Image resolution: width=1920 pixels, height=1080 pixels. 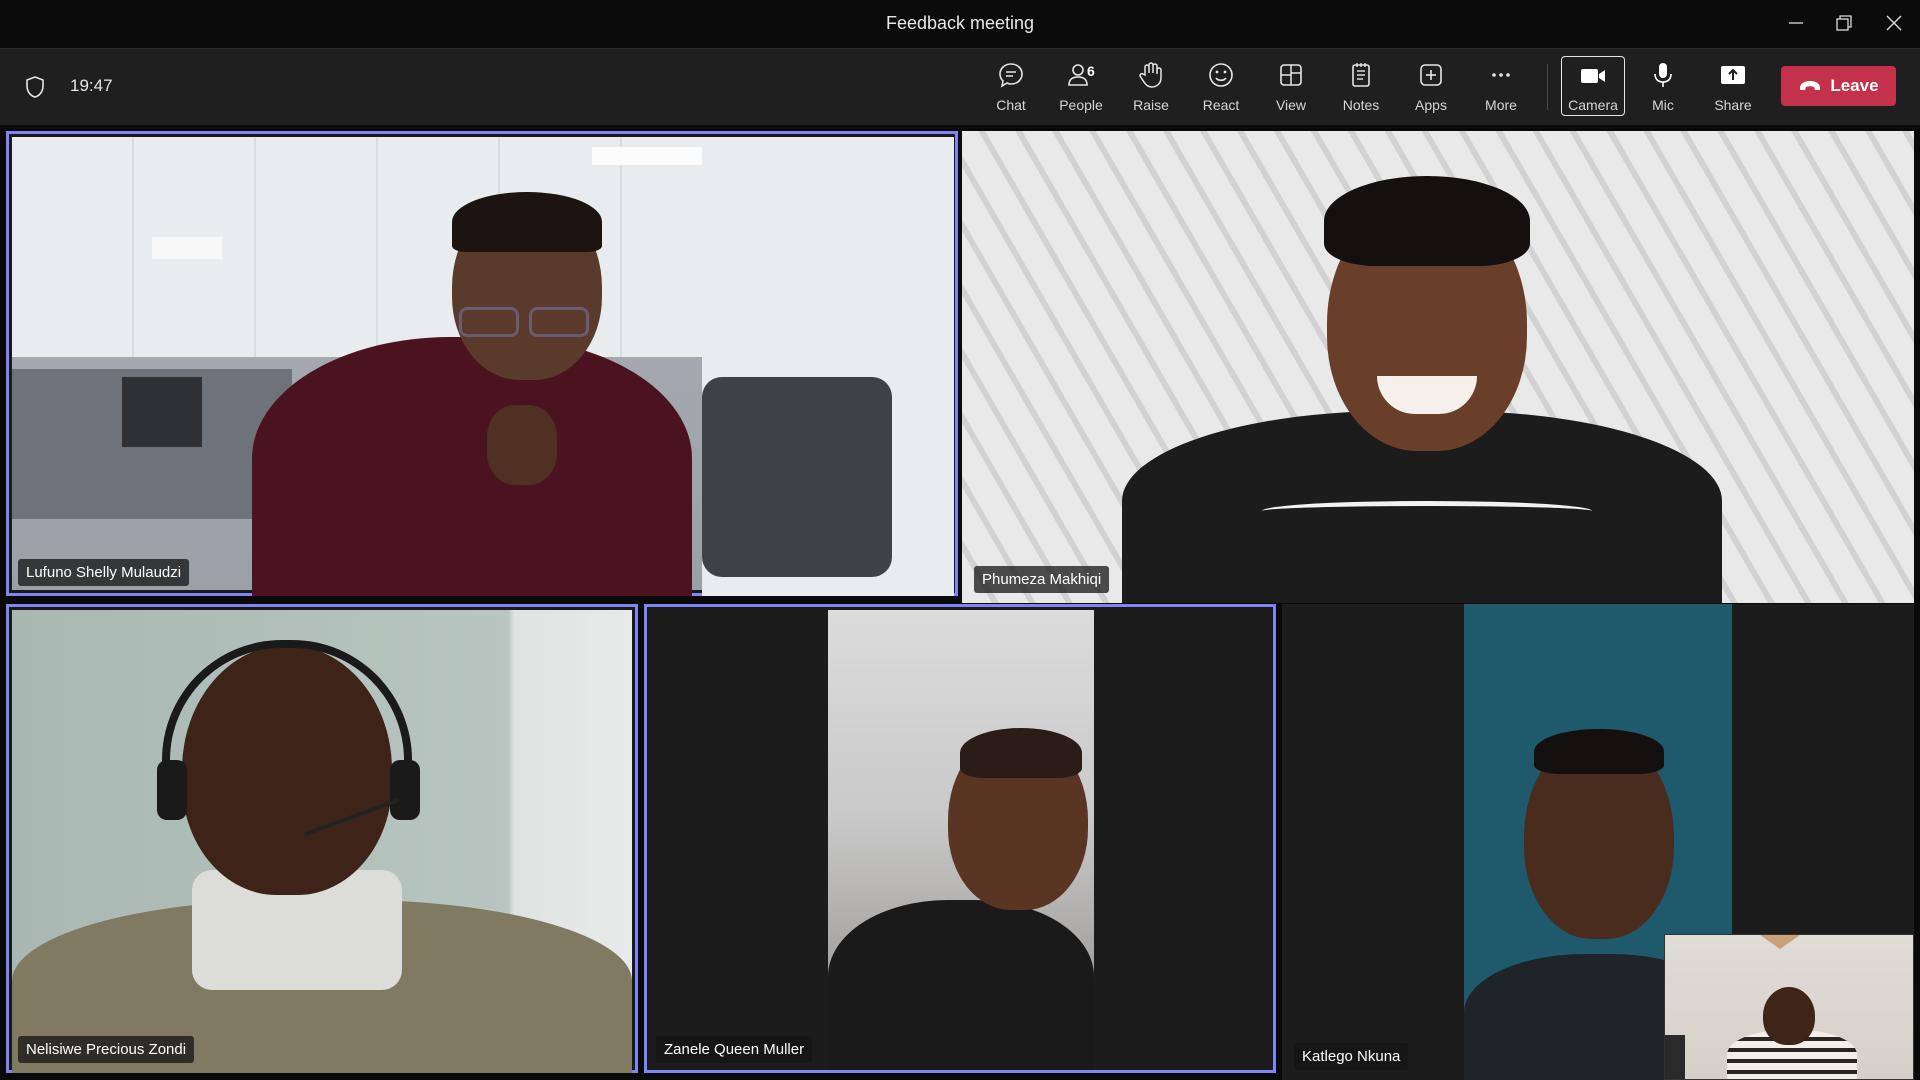 What do you see at coordinates (1011, 105) in the screenshot?
I see `chat-label: Chat` at bounding box center [1011, 105].